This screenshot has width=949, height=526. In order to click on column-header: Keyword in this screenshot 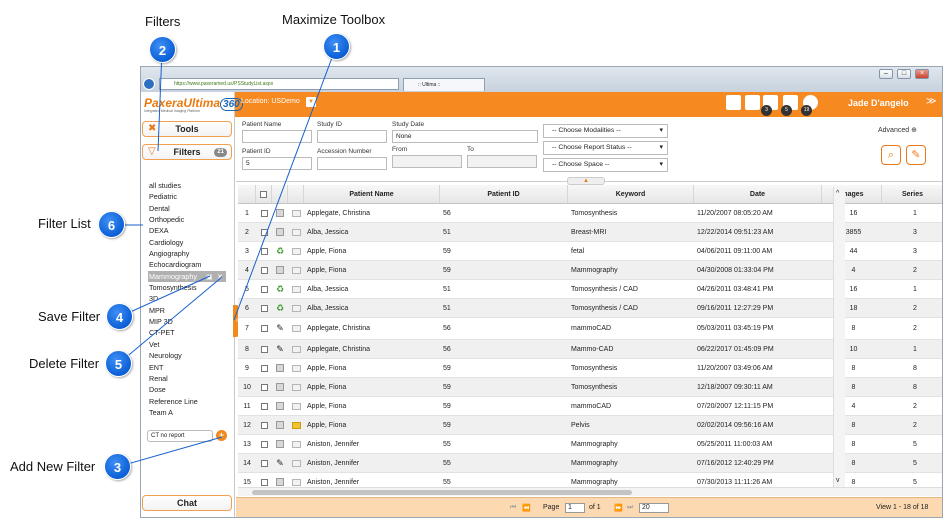, I will do `click(631, 194)`.